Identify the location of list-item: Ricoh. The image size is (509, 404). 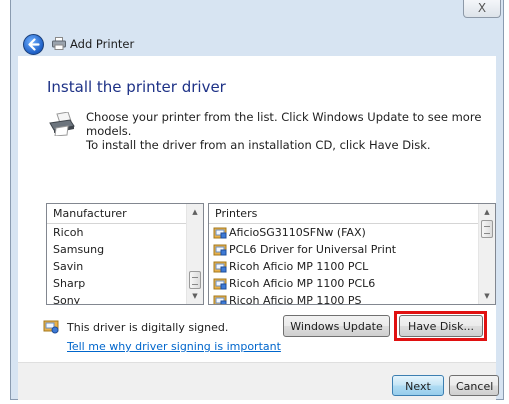
(125, 232).